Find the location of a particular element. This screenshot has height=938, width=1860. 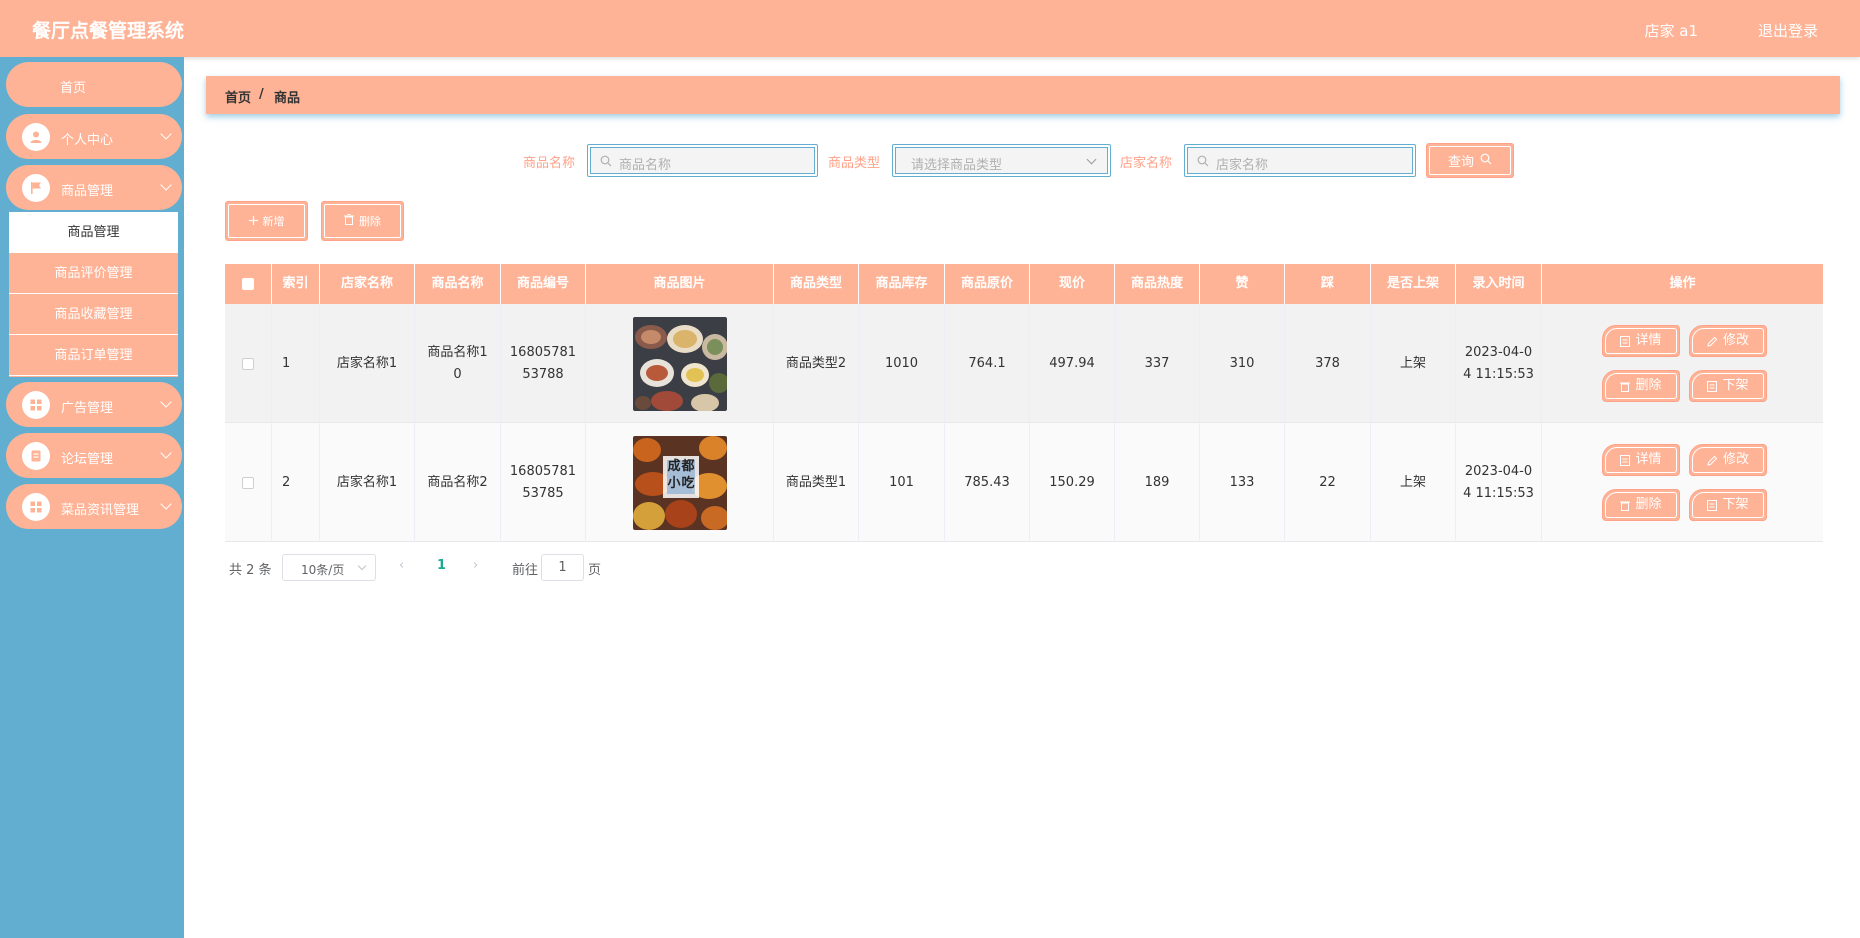

column-header: 操作 is located at coordinates (1682, 283).